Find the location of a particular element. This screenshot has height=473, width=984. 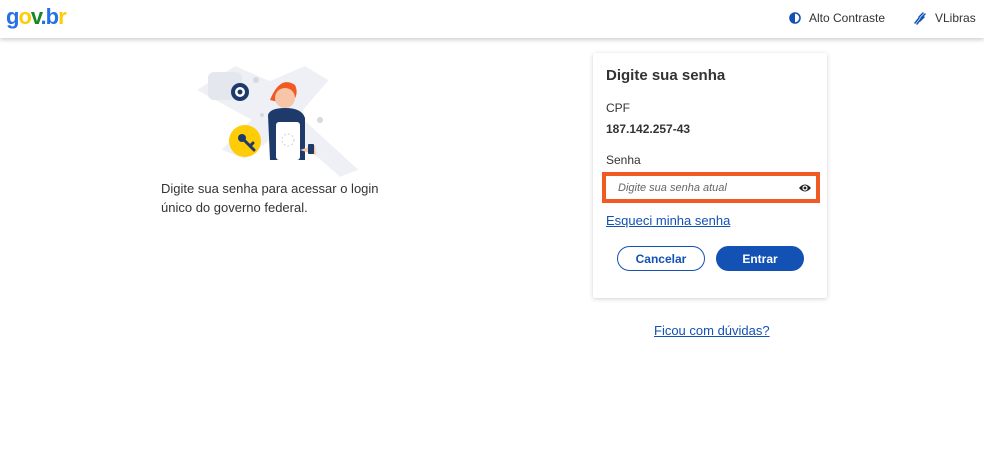

hand-sign-icon is located at coordinates (920, 18).